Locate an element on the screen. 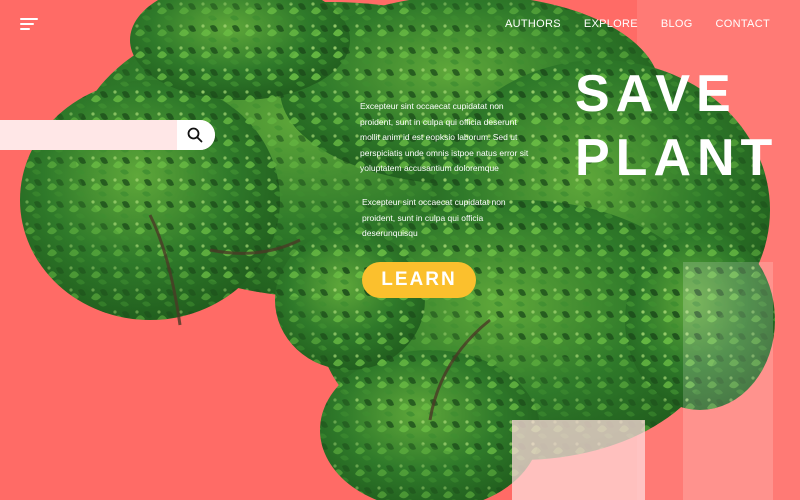 The image size is (800, 500). hero-title: SAVE PLANT is located at coordinates (676, 126).